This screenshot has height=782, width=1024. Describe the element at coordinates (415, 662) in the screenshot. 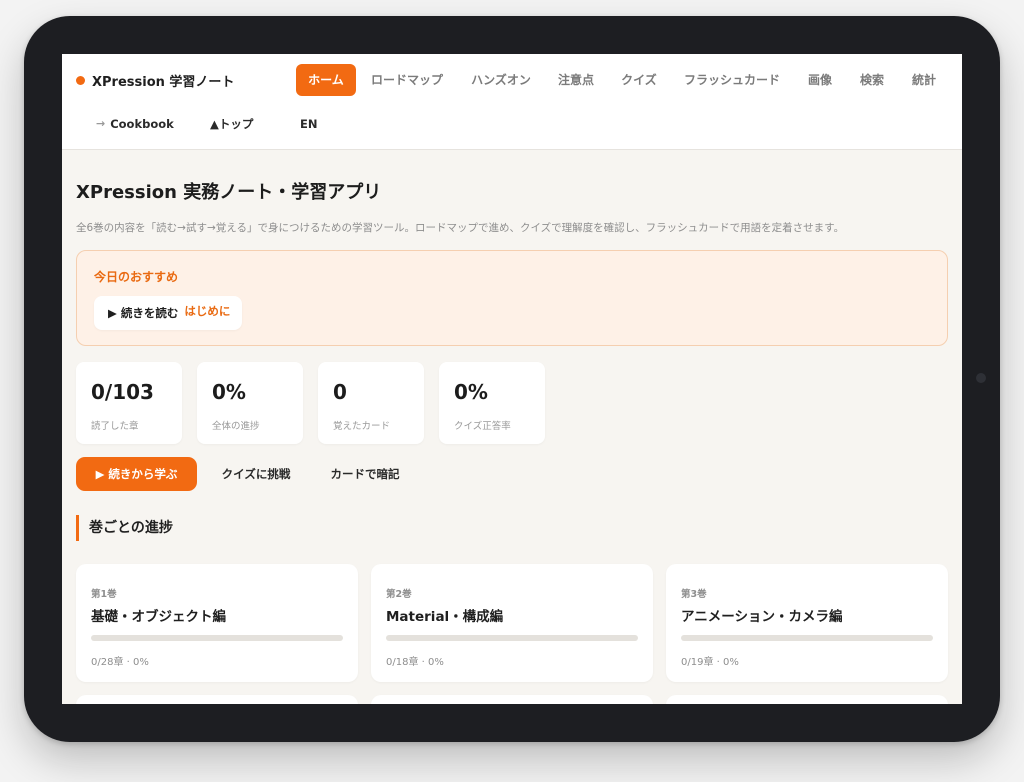

I see `volume-progress-text: 0/18章 · 0%` at that location.